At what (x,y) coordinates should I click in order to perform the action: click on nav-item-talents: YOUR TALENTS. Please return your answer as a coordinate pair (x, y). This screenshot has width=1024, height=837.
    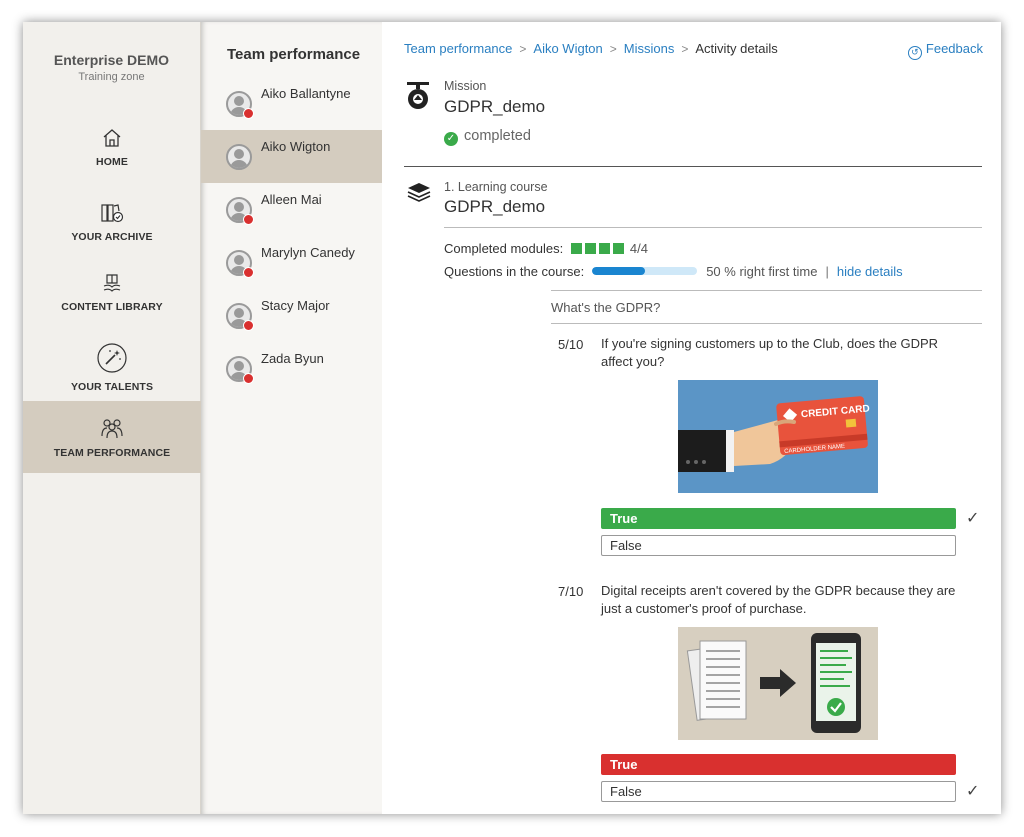
    Looking at the image, I should click on (112, 367).